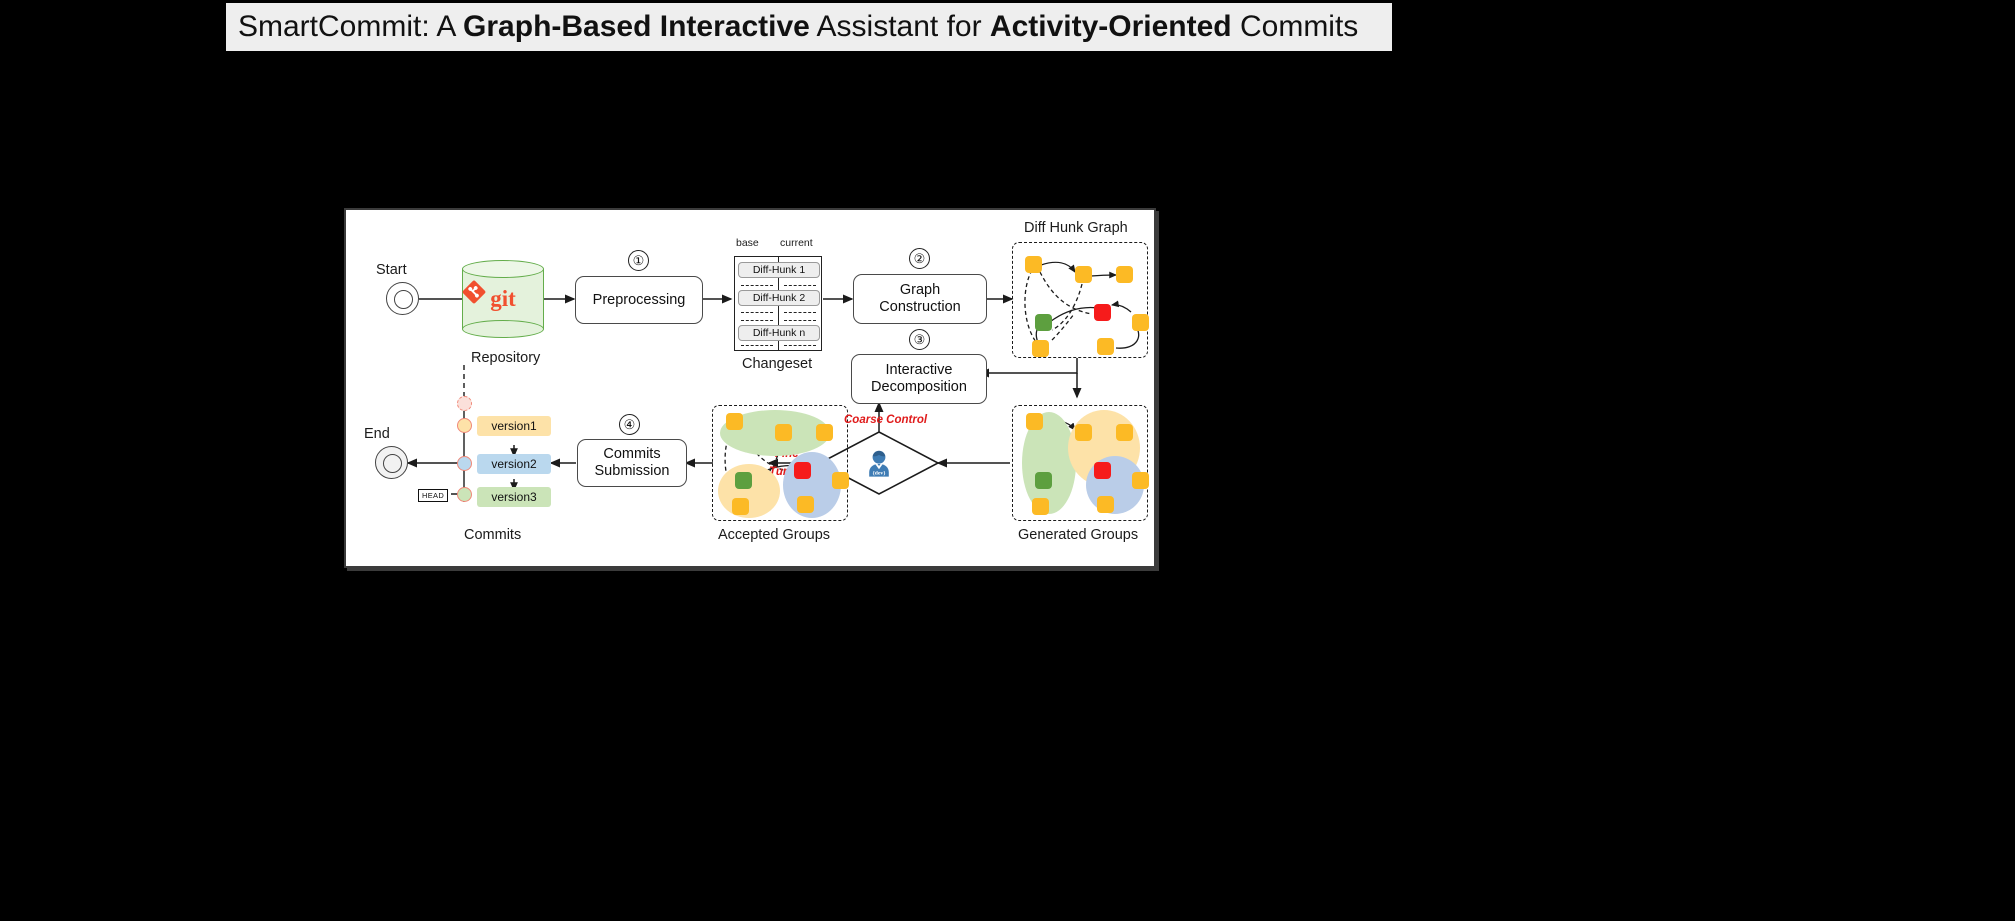  I want to click on title-part-3: Assistant for, so click(899, 26).